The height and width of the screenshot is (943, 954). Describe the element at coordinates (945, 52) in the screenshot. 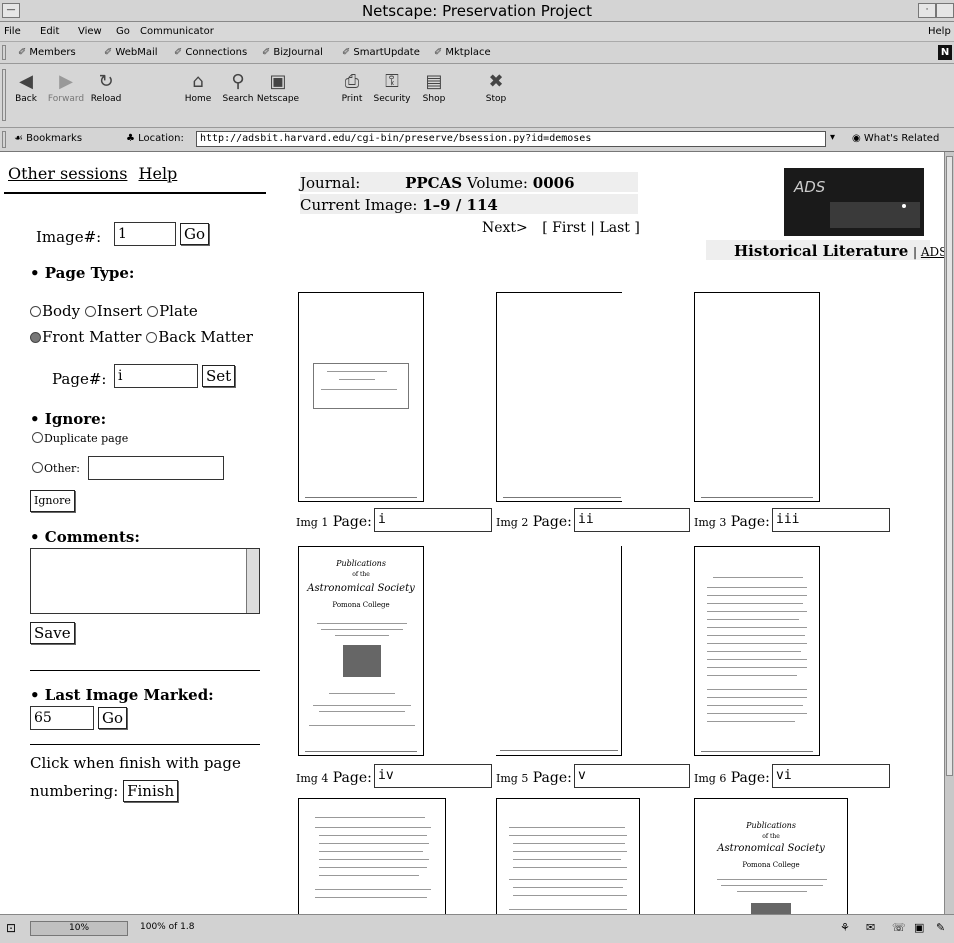

I see `netscape-n-icon: N` at that location.